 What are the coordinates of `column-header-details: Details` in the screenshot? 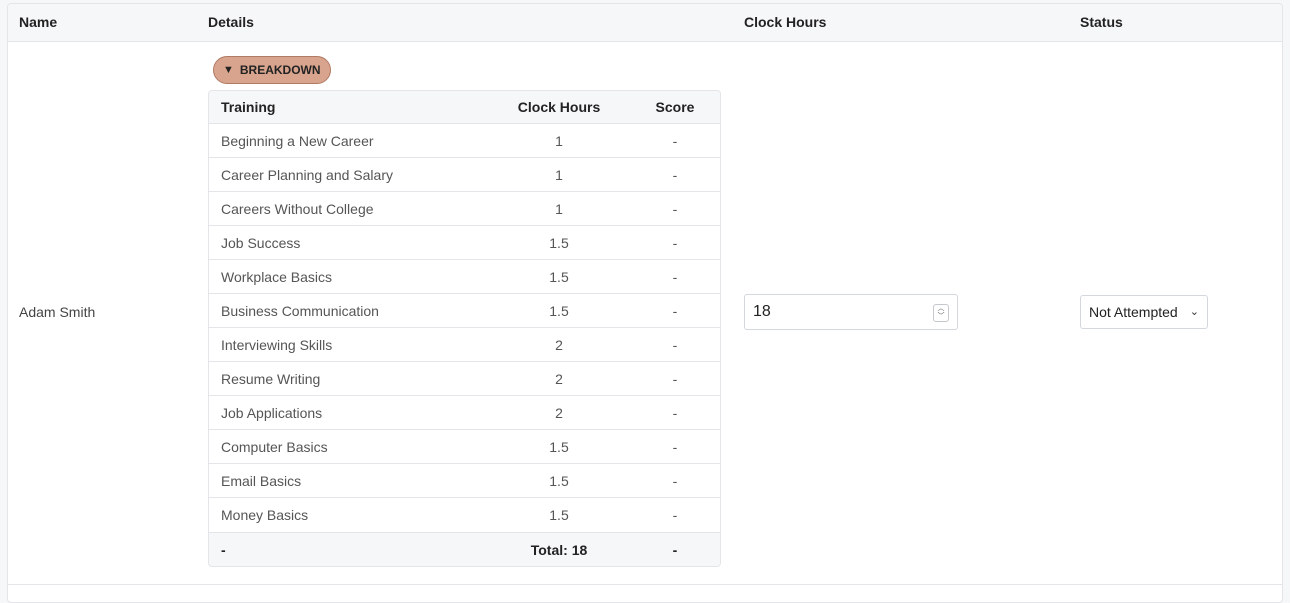 It's located at (231, 22).